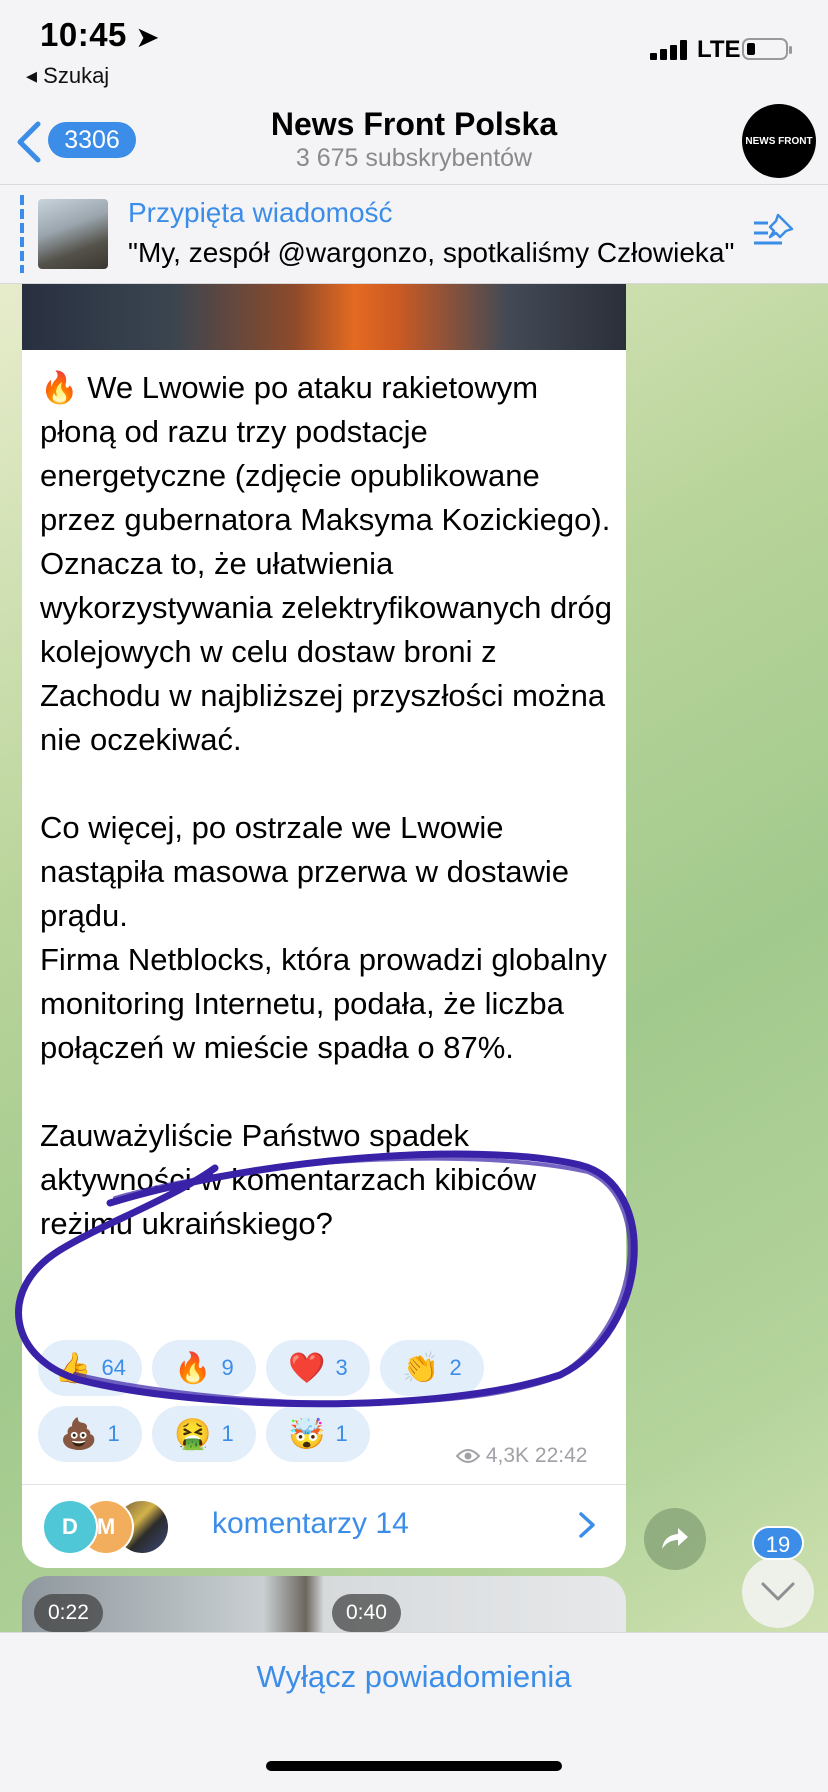 This screenshot has height=1792, width=828. I want to click on share-button, so click(675, 1539).